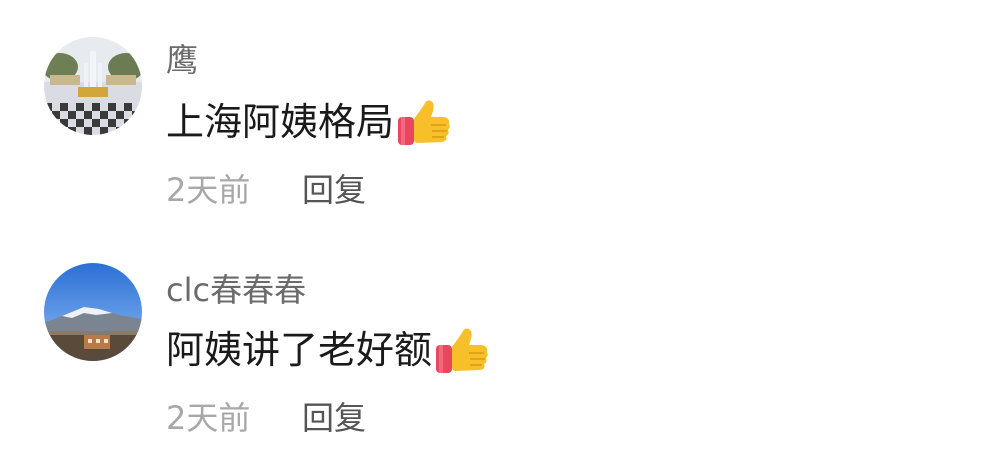 This screenshot has width=981, height=463. I want to click on comment-text: 阿姨讲了老好额, so click(328, 350).